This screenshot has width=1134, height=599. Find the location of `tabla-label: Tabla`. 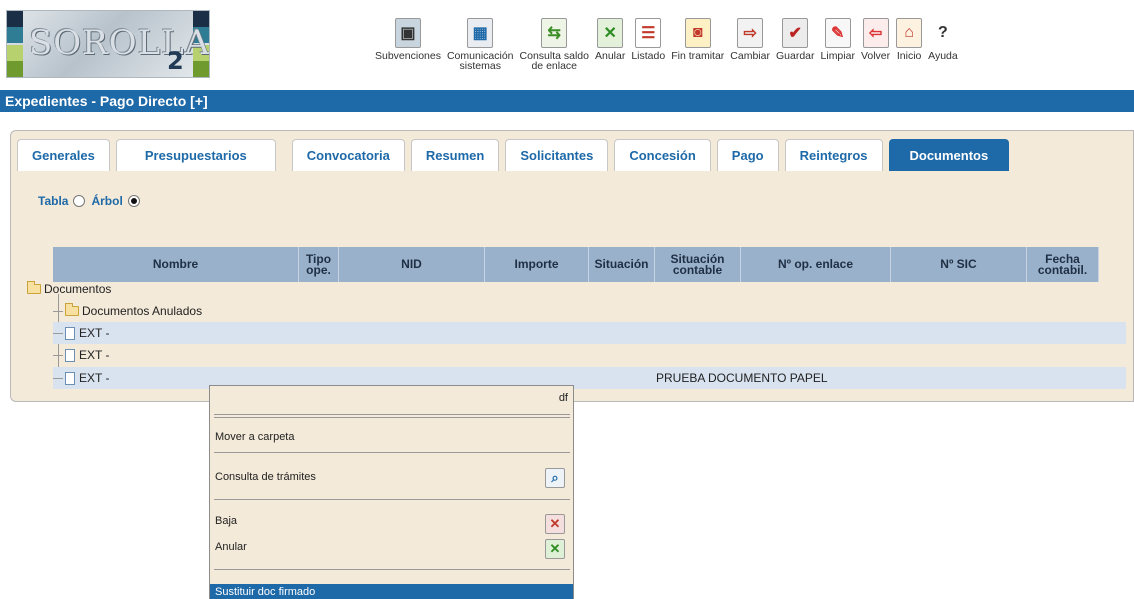

tabla-label: Tabla is located at coordinates (53, 201).